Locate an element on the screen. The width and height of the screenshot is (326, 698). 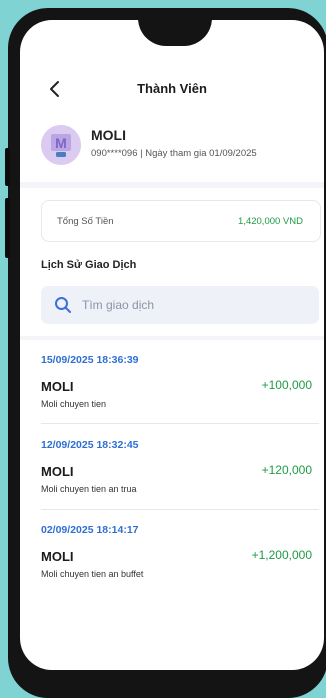
avatar-letter: M is located at coordinates (61, 143).